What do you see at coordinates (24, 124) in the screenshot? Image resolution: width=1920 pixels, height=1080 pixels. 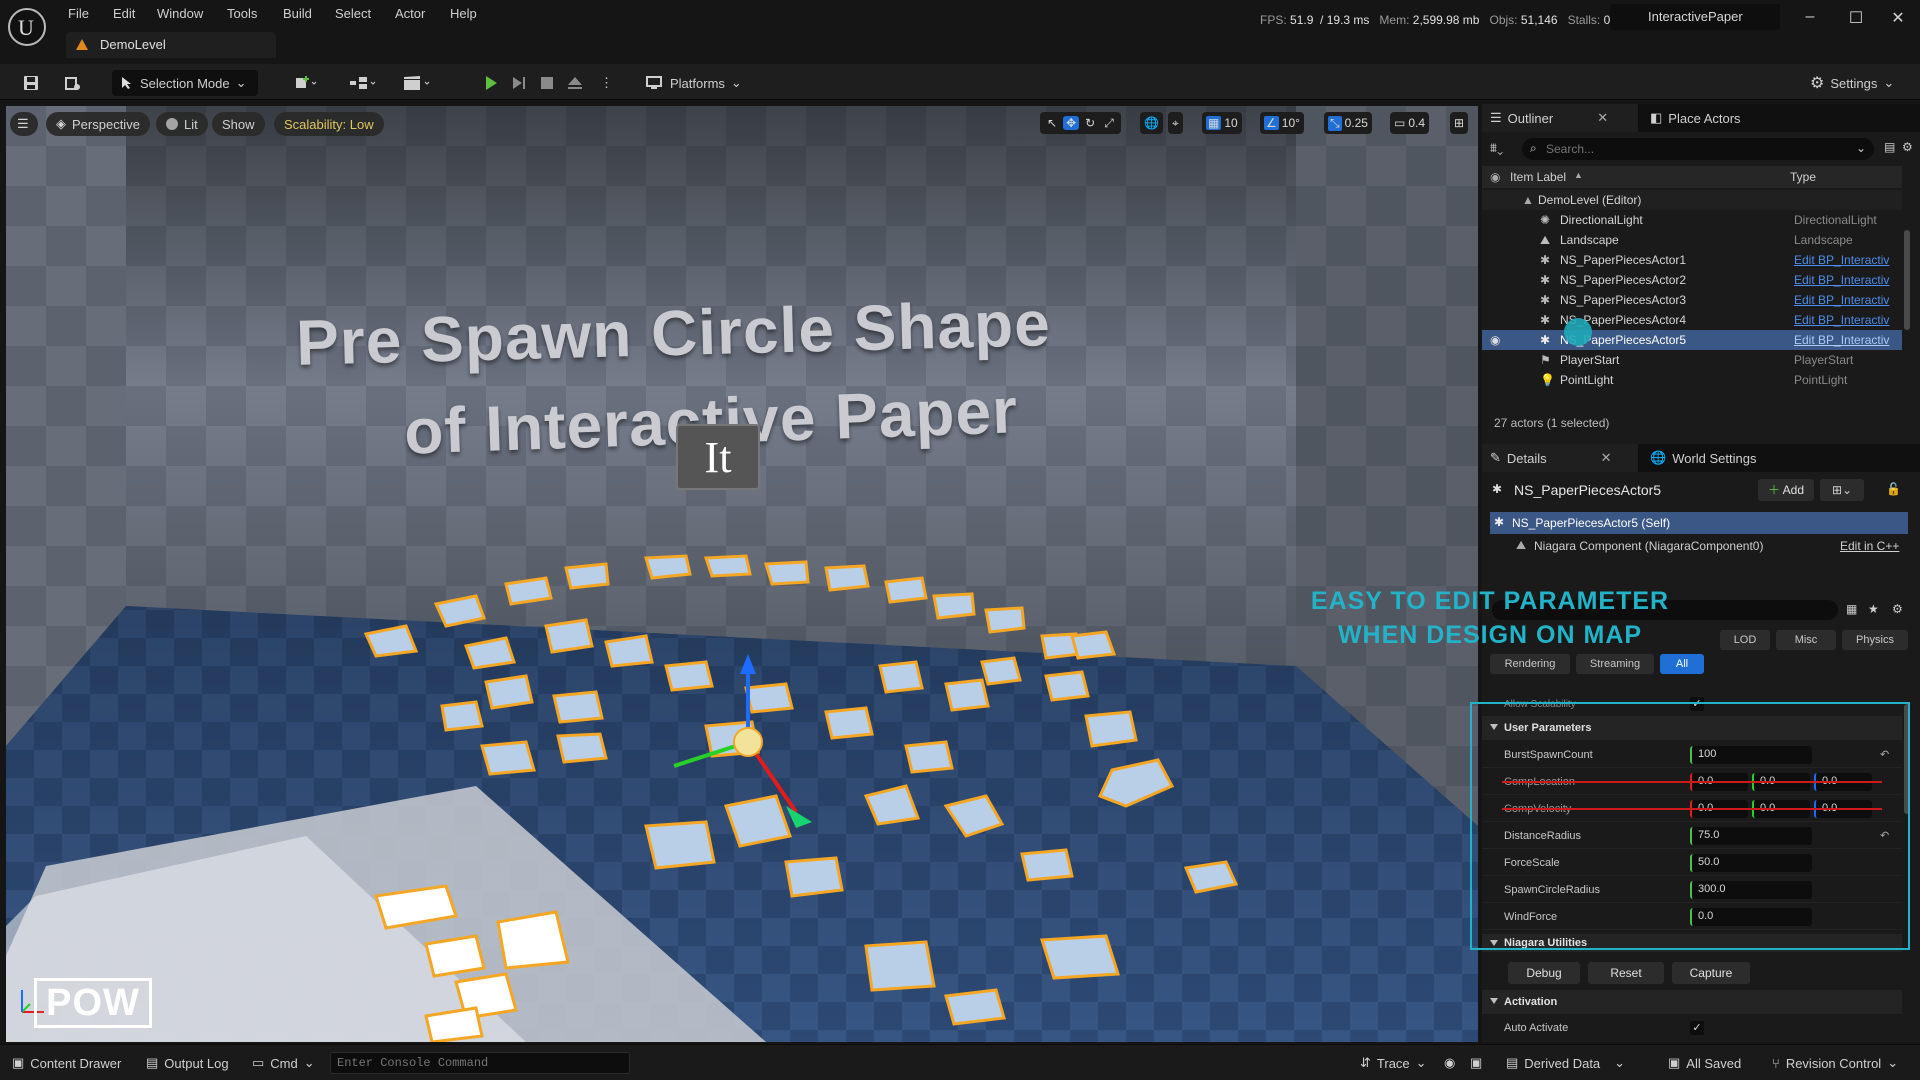 I see `viewport-menu-icon: ☰` at bounding box center [24, 124].